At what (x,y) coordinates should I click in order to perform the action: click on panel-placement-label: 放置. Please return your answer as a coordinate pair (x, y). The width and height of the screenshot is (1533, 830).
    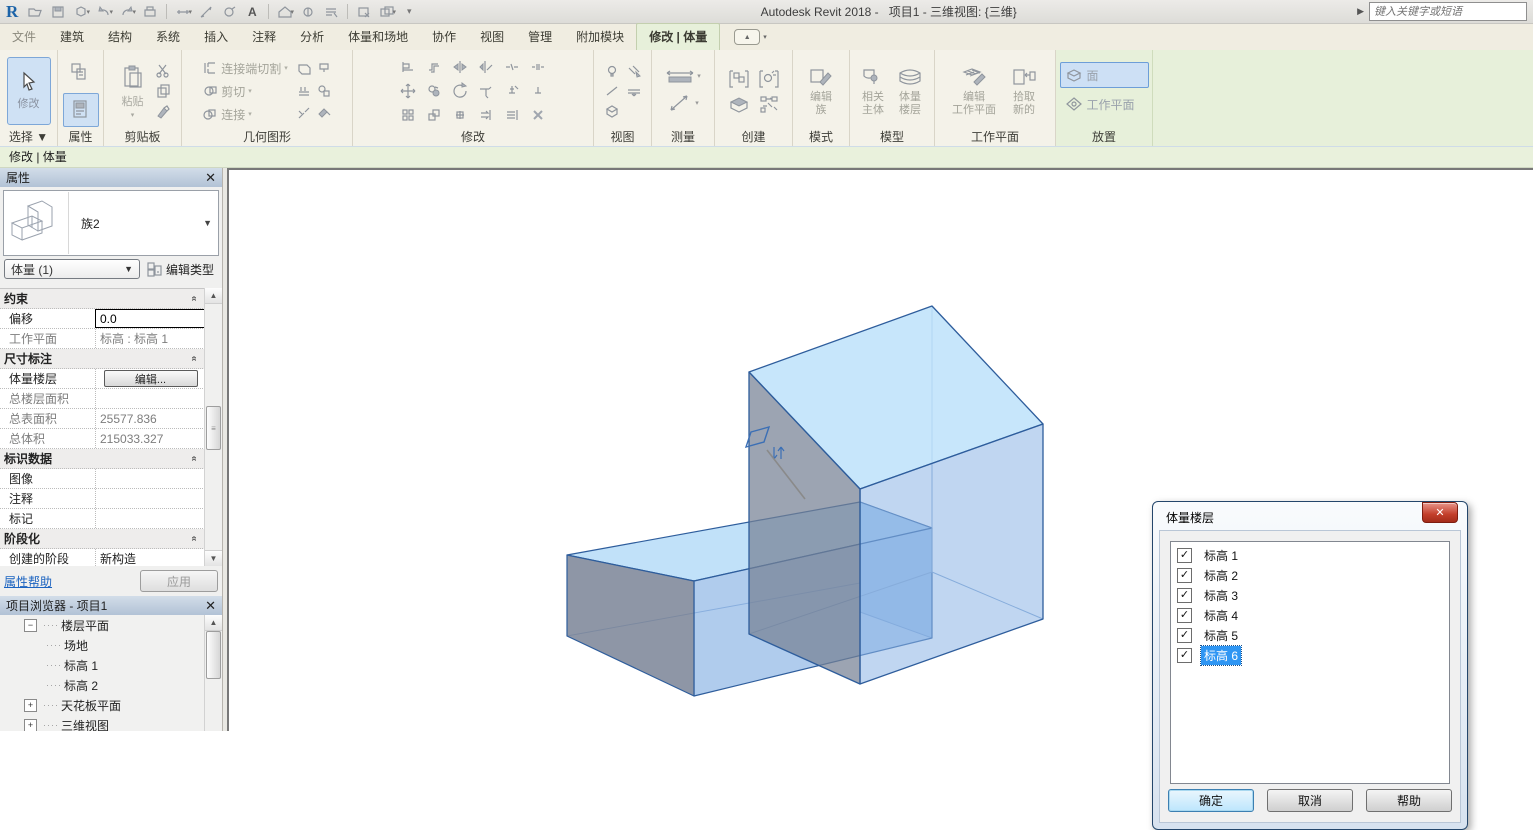
    Looking at the image, I should click on (1104, 137).